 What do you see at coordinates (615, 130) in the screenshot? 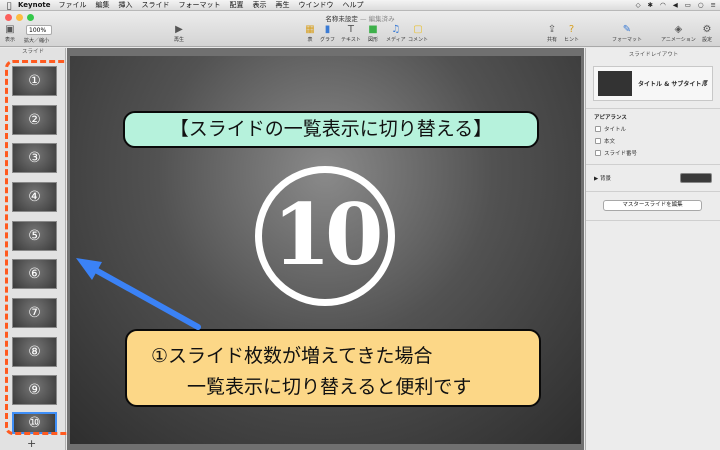
I see `title-checkbox-label: タイトル` at bounding box center [615, 130].